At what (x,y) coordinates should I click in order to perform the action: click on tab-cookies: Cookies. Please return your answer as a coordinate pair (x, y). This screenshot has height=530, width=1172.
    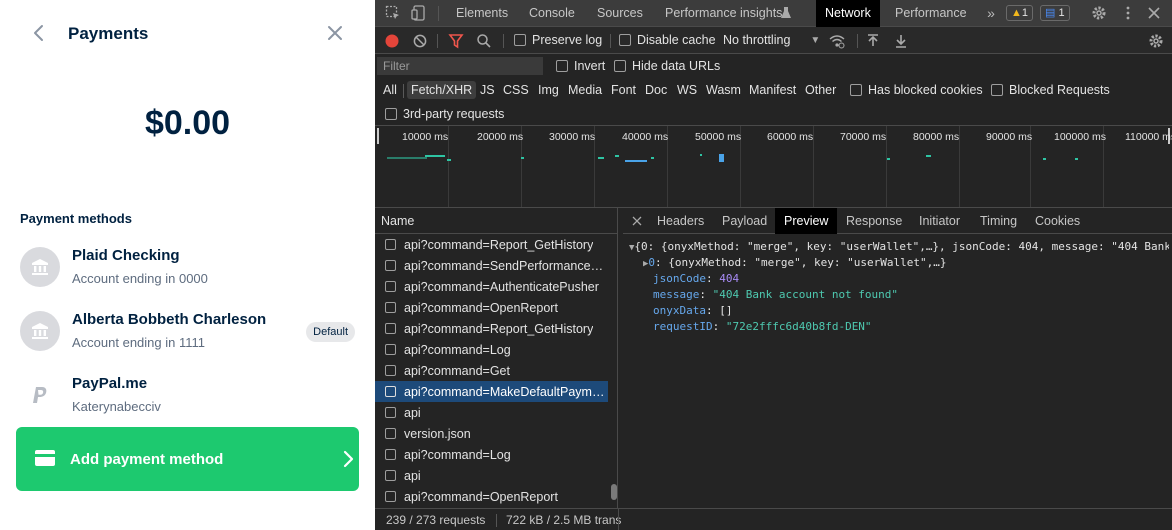
    Looking at the image, I should click on (1057, 221).